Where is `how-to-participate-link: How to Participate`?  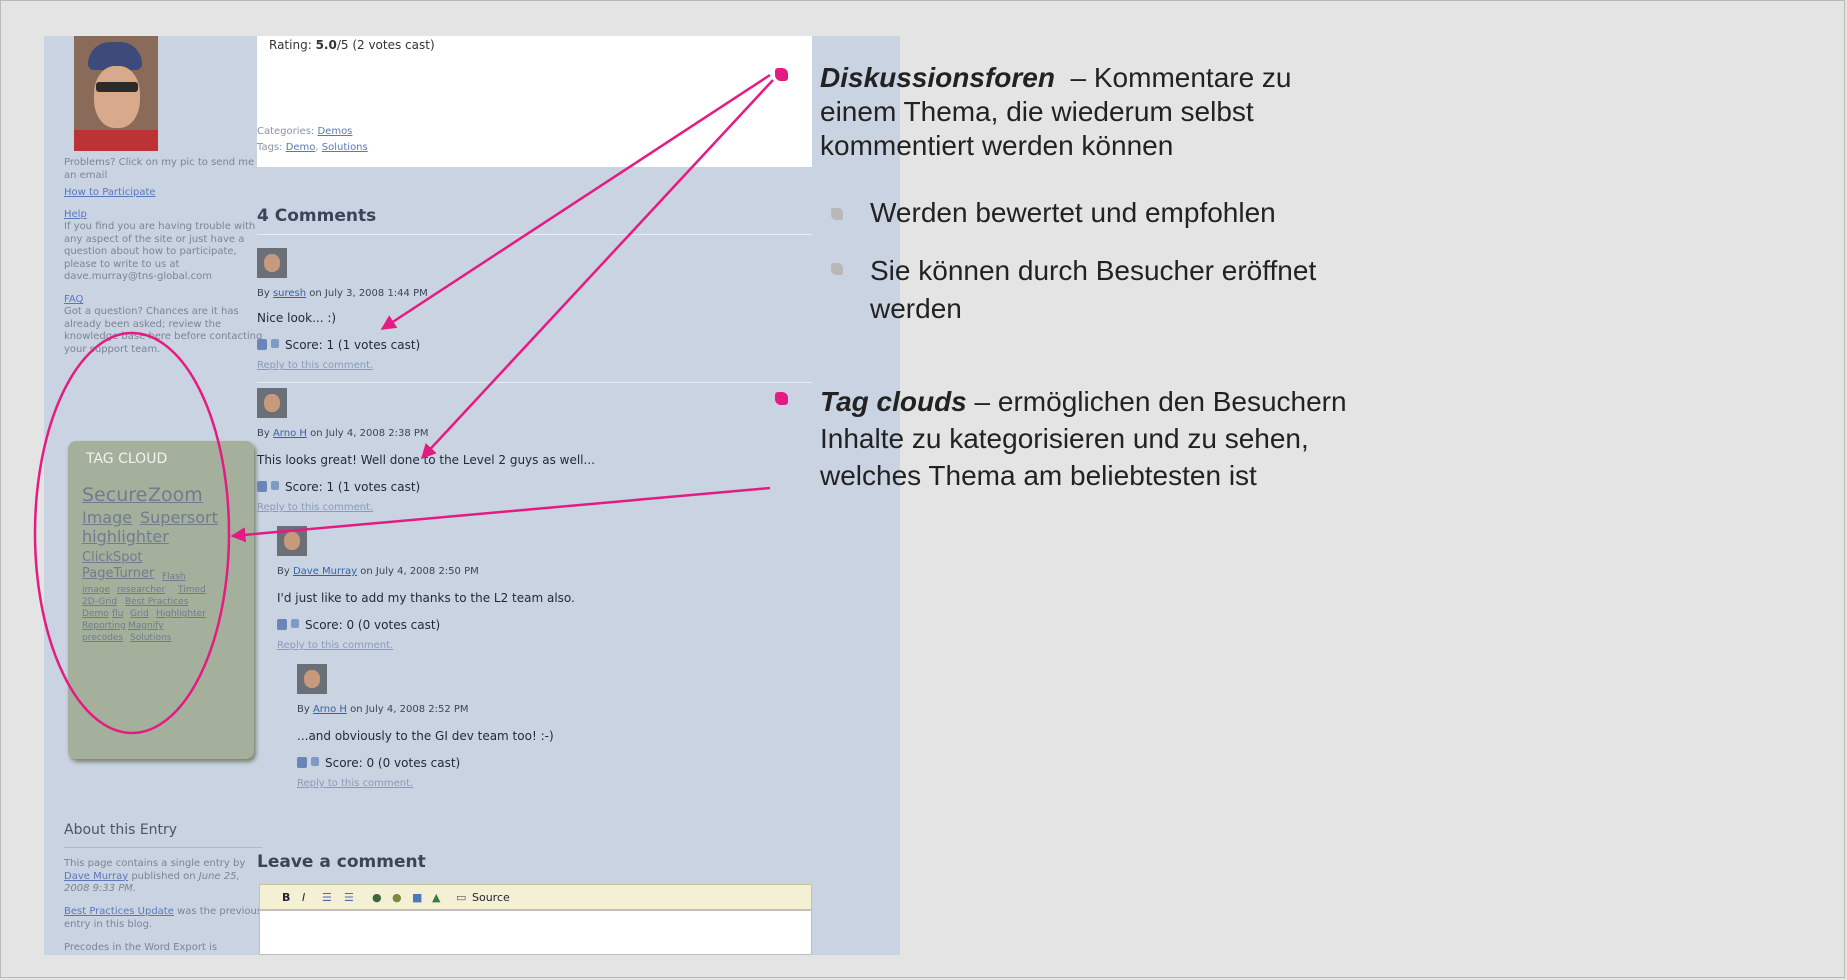
how-to-participate-link: How to Participate is located at coordinates (164, 193).